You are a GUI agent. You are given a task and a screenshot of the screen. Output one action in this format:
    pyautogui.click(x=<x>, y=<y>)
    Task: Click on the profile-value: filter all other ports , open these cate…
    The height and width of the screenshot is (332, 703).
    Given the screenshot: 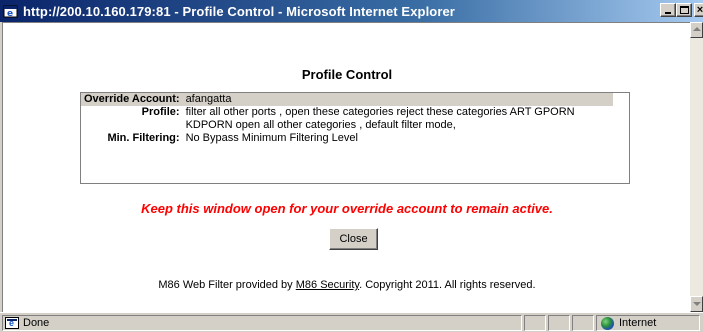 What is the action you would take?
    pyautogui.click(x=380, y=118)
    